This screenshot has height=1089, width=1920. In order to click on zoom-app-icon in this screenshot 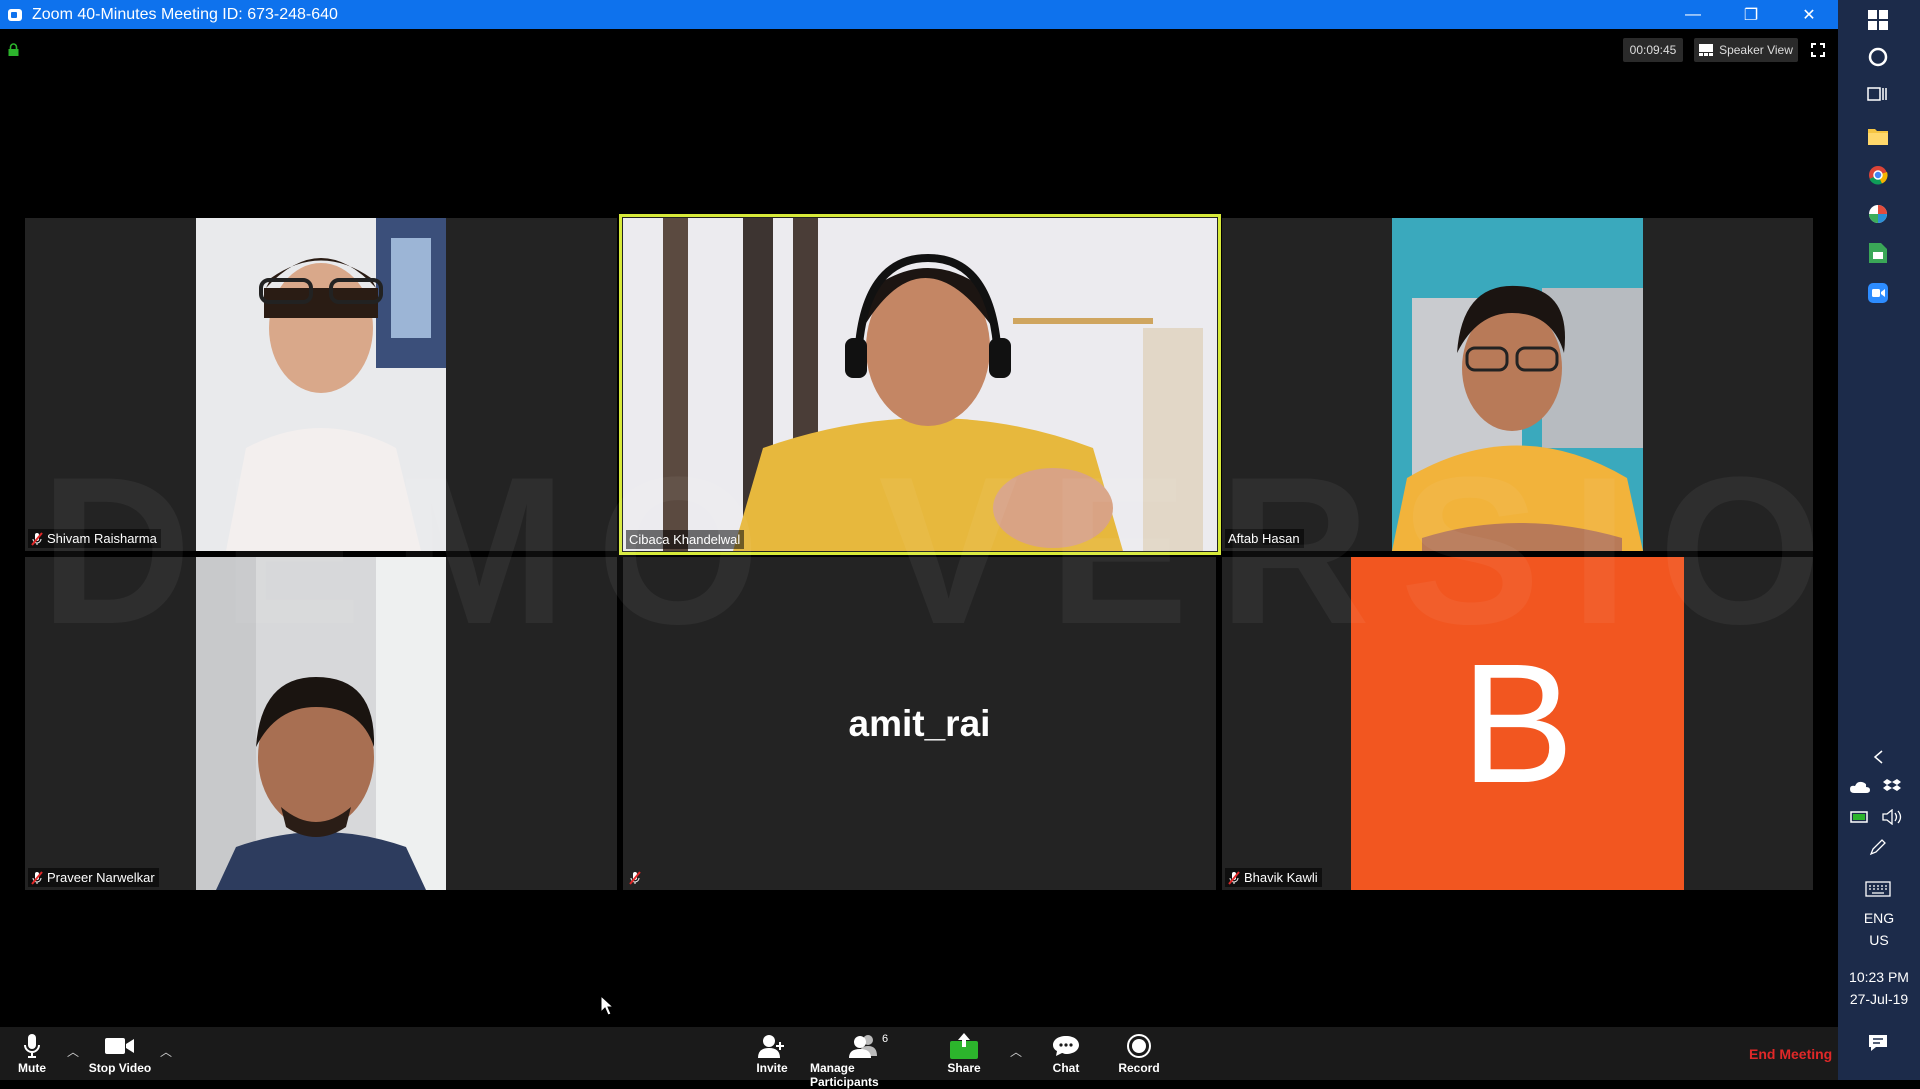, I will do `click(15, 14)`.